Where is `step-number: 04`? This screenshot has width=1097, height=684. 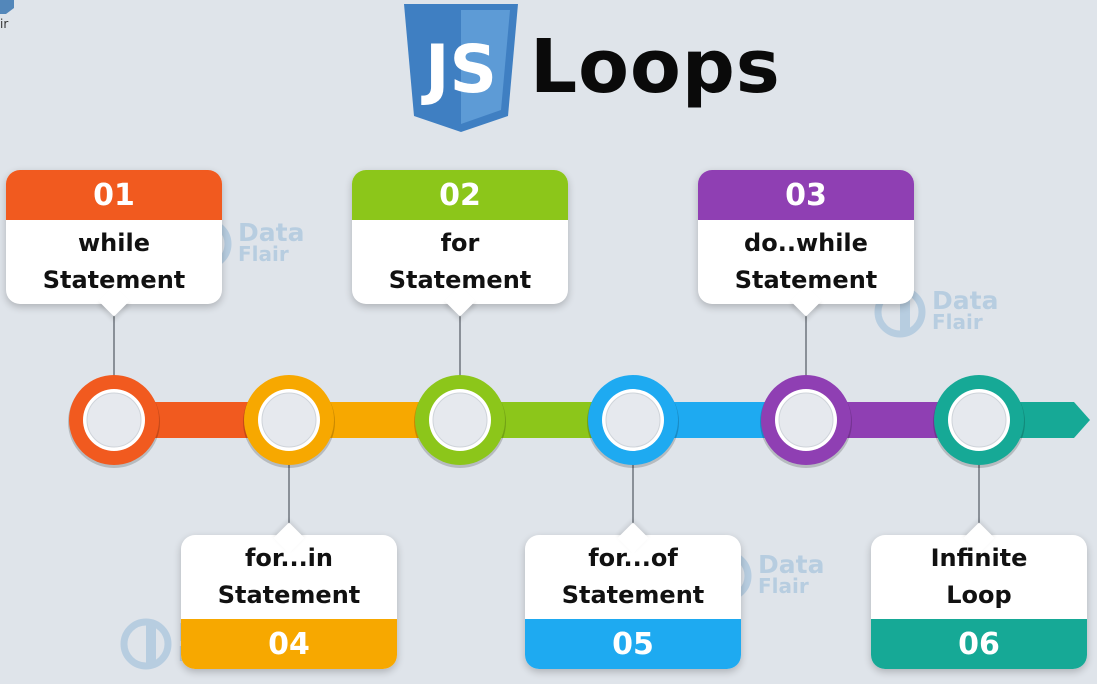
step-number: 04 is located at coordinates (289, 644).